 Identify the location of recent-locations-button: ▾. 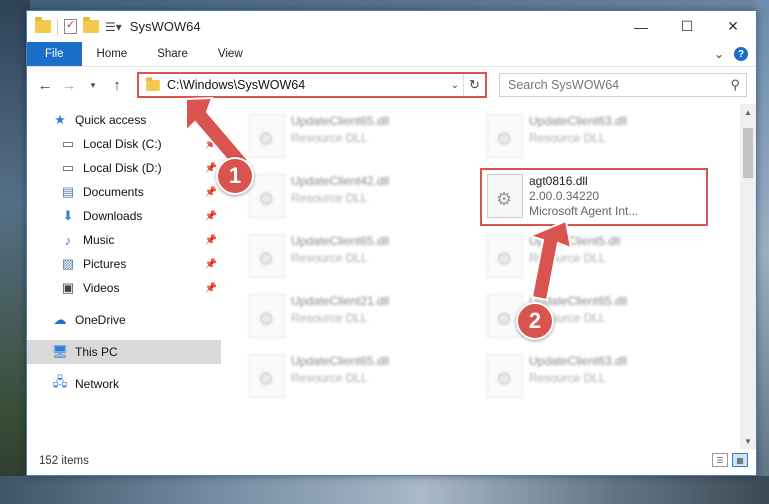
(93, 85).